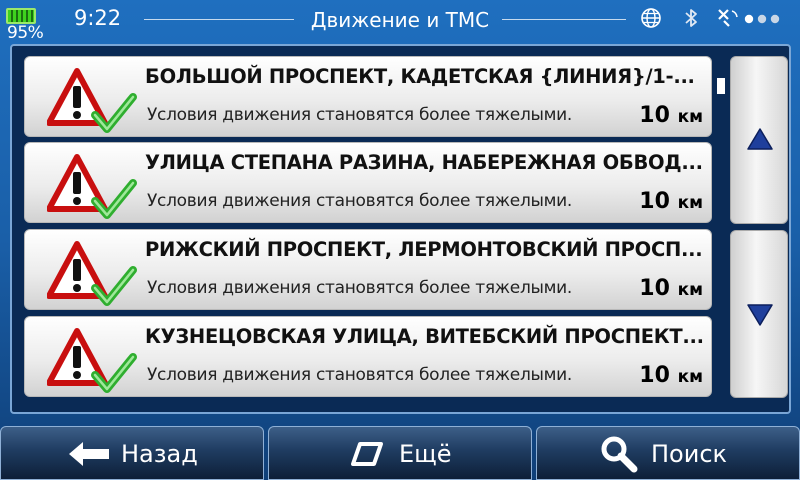 Image resolution: width=800 pixels, height=480 pixels. Describe the element at coordinates (159, 454) in the screenshot. I see `back-button-label: Назад` at that location.